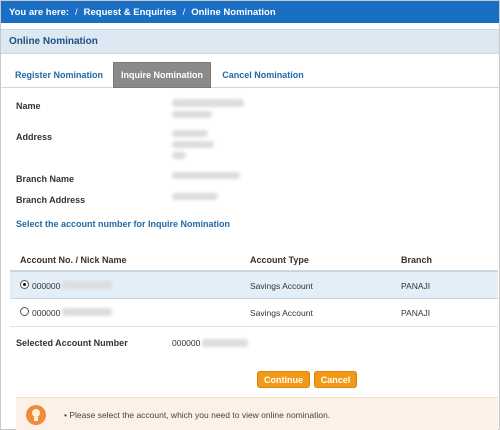 This screenshot has width=500, height=430. I want to click on panel-title: Online Nomination, so click(250, 41).